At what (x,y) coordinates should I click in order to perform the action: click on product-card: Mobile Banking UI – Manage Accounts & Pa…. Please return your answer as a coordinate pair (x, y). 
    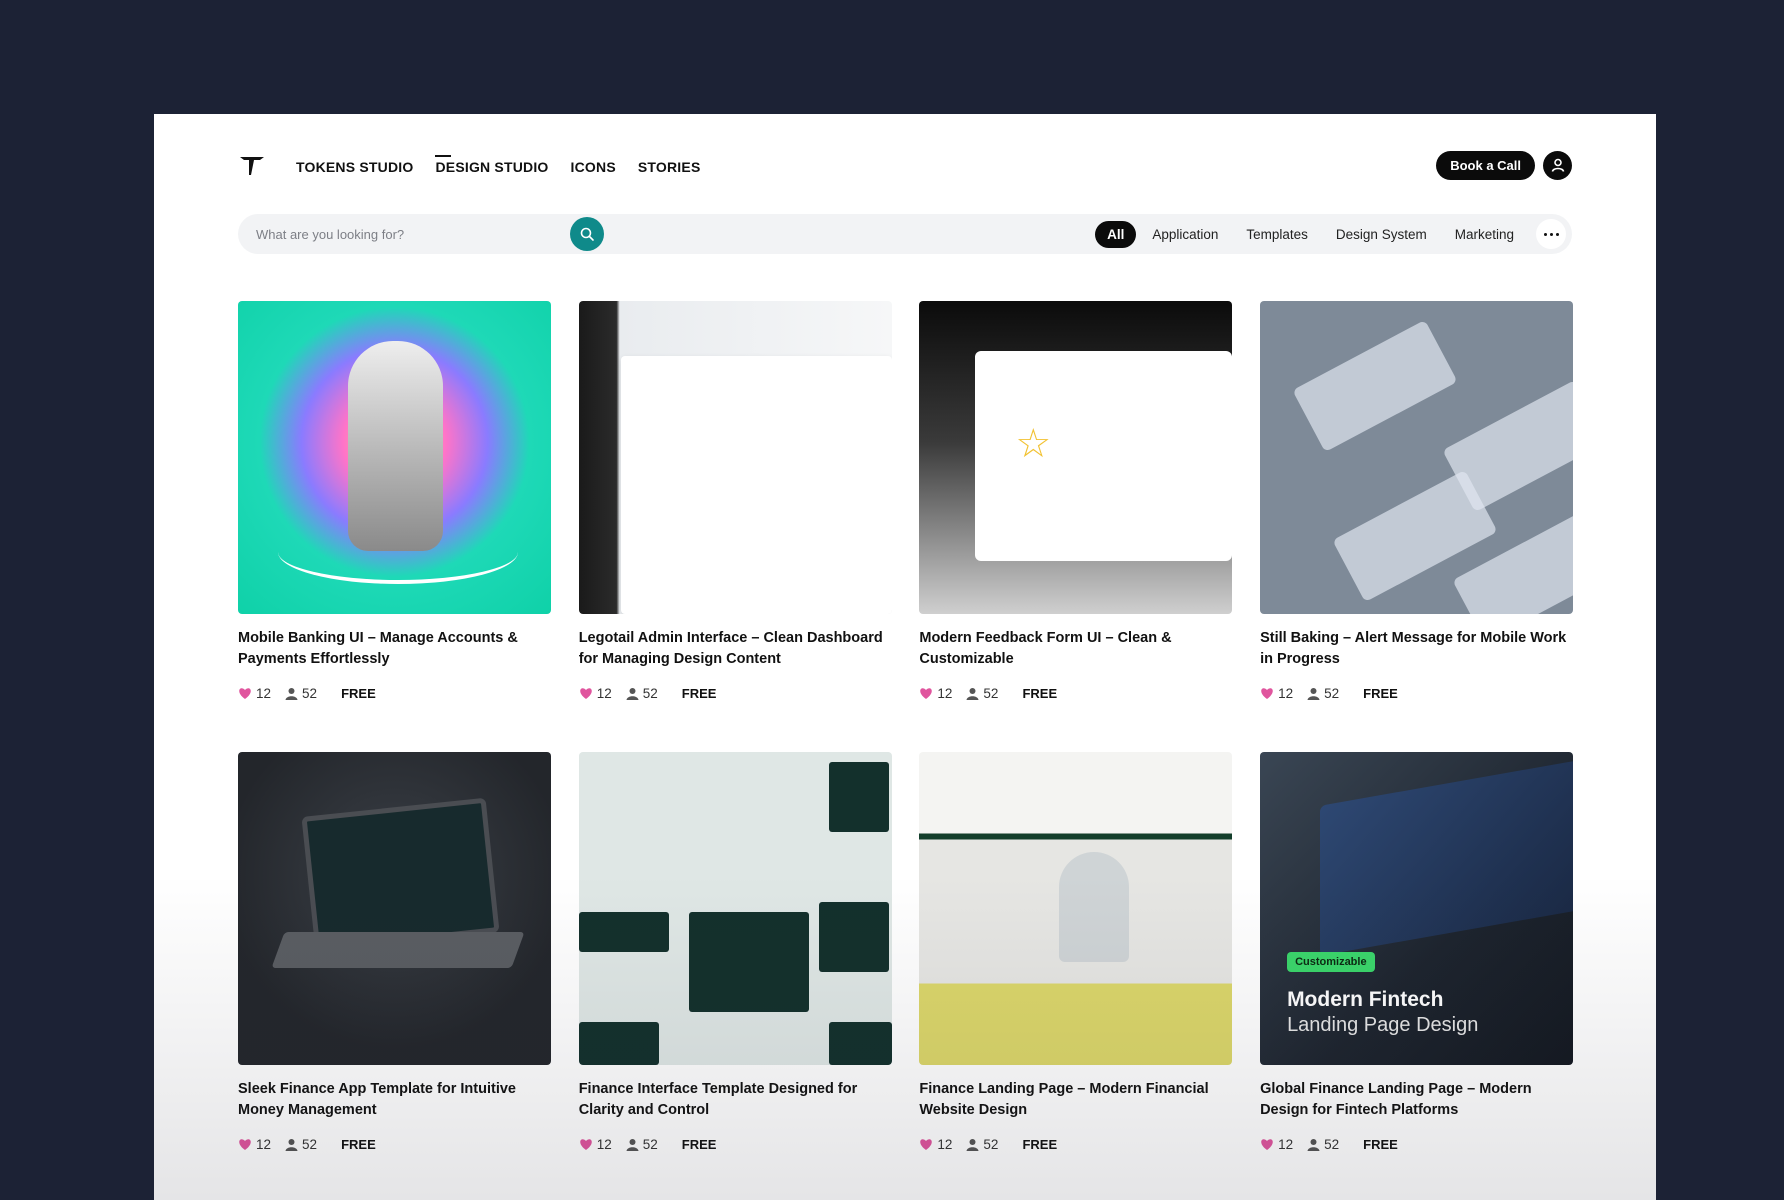
    Looking at the image, I should click on (394, 501).